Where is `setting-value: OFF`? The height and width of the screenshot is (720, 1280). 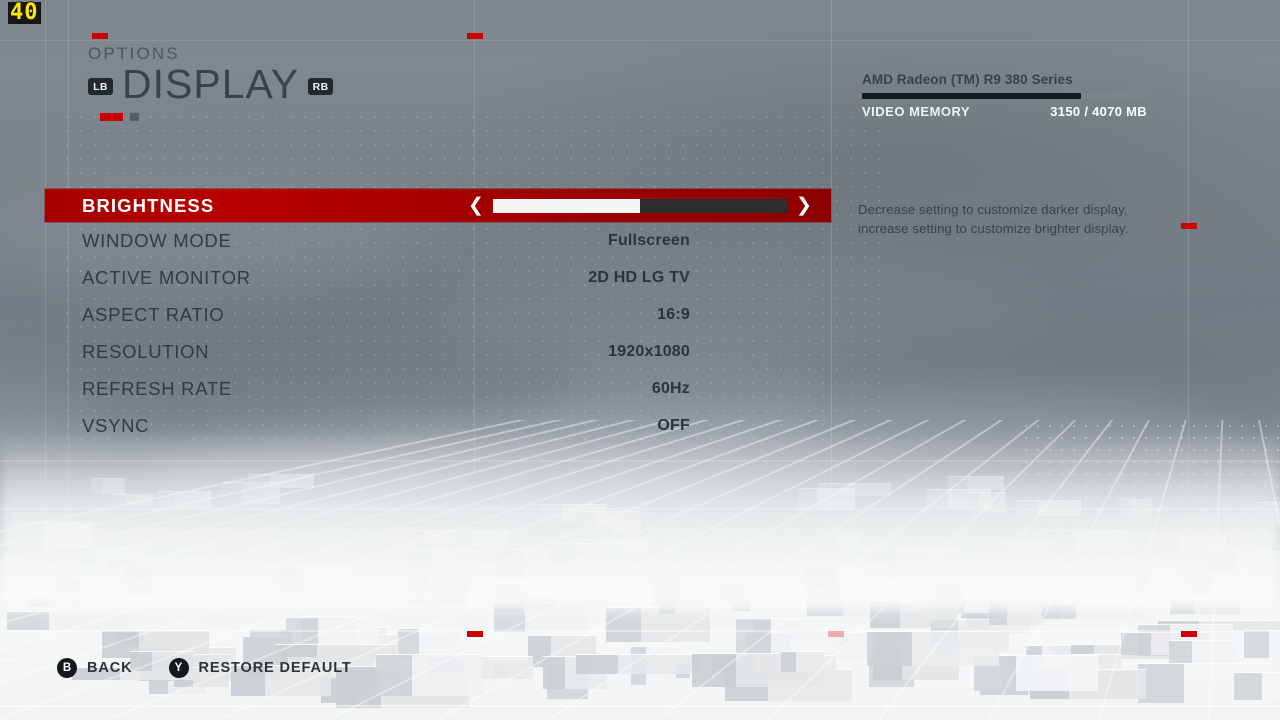 setting-value: OFF is located at coordinates (673, 425).